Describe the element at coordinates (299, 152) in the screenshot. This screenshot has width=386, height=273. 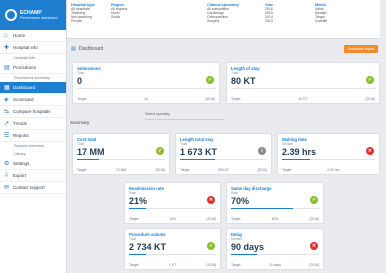
I see `kpi-value: 2.39 hrs` at that location.